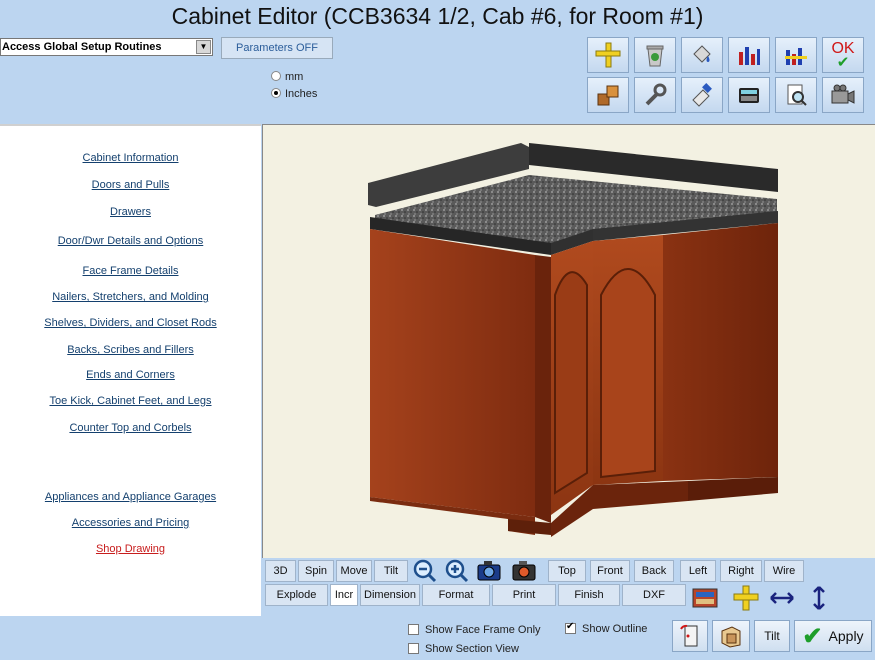 The width and height of the screenshot is (875, 660). I want to click on ruler-button, so click(608, 55).